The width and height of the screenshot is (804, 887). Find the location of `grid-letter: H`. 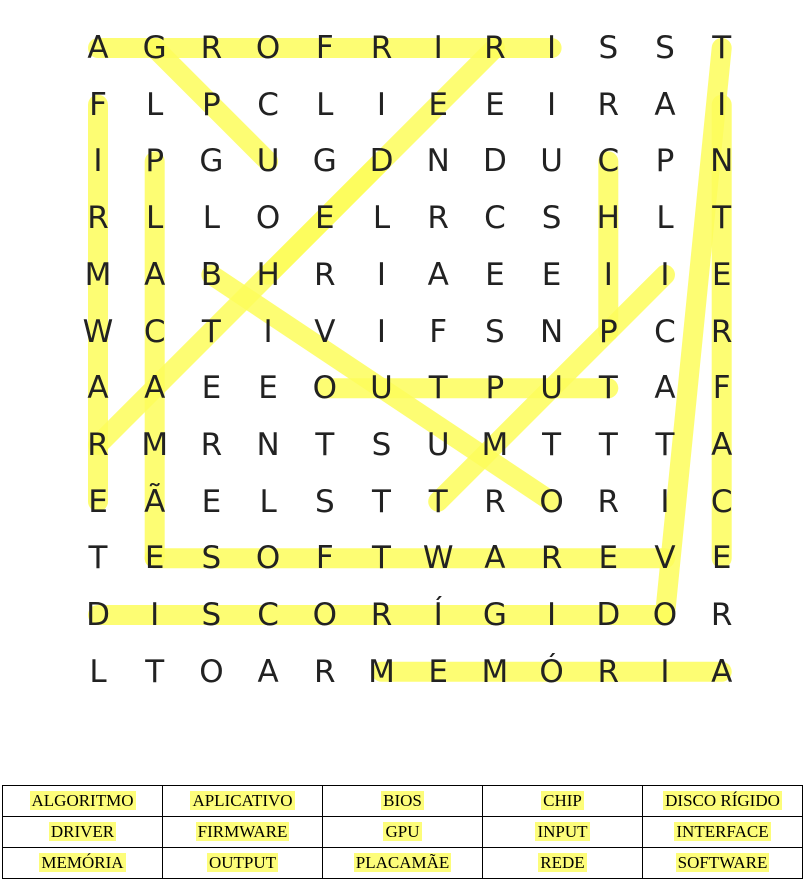

grid-letter: H is located at coordinates (268, 275).